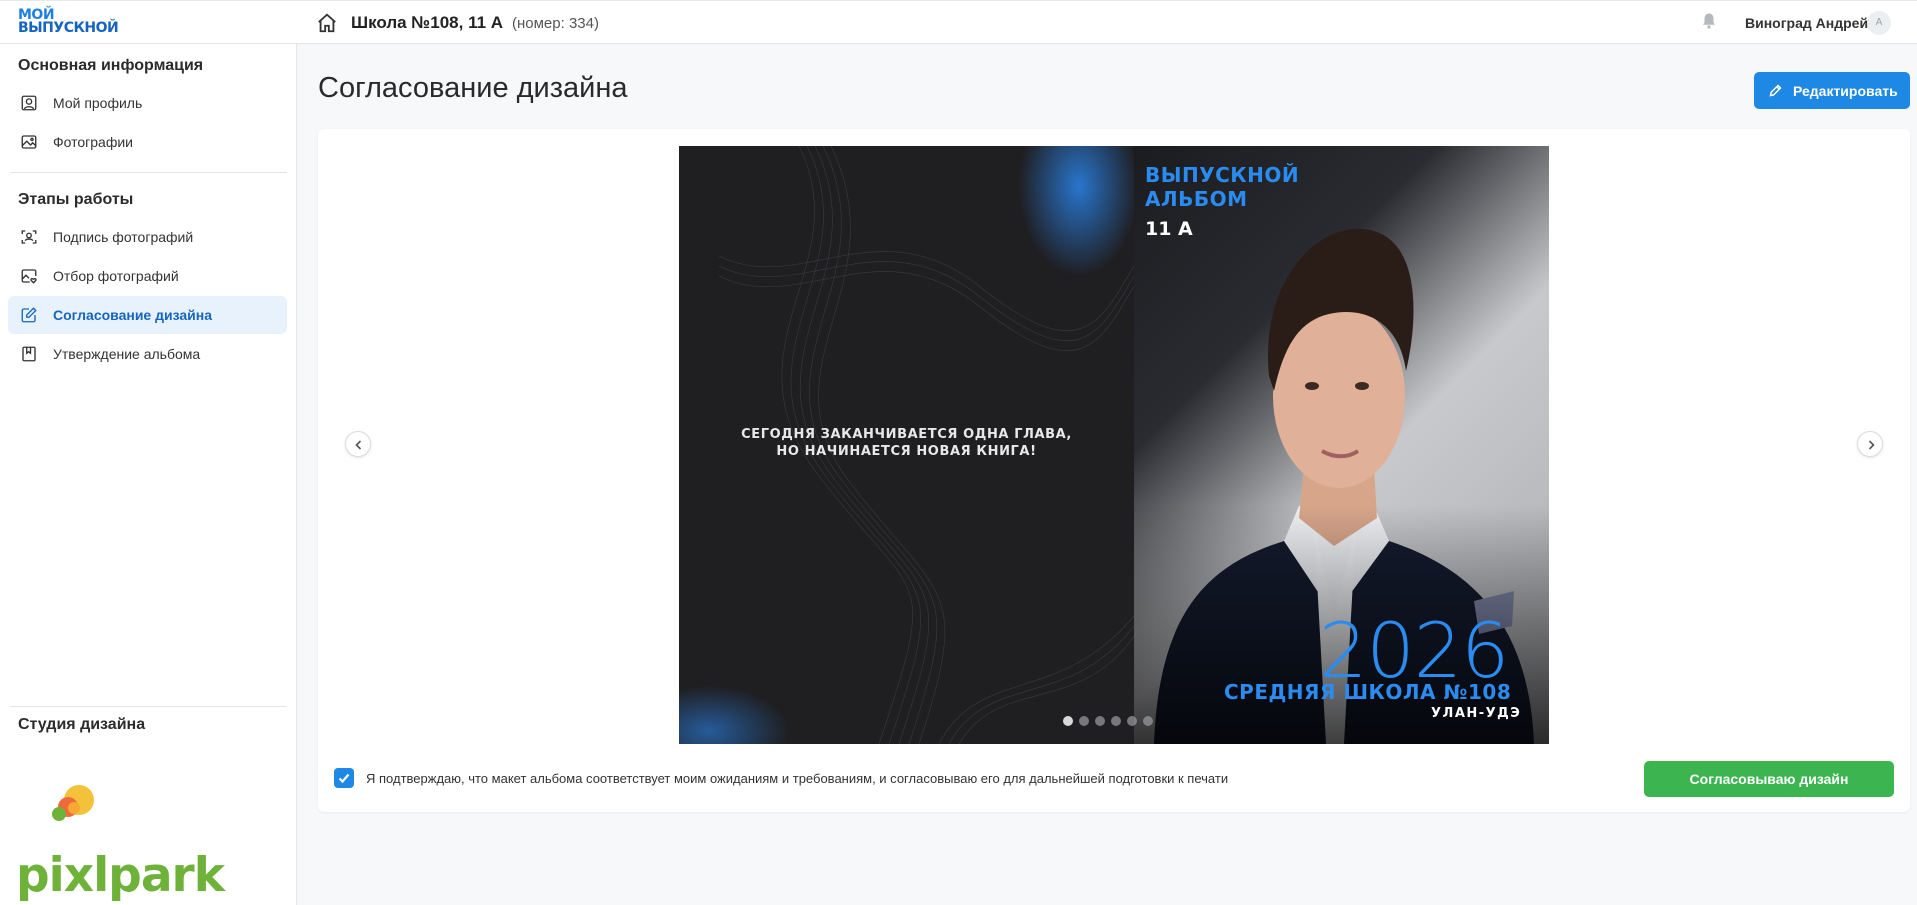 The height and width of the screenshot is (905, 1917). What do you see at coordinates (1169, 229) in the screenshot?
I see `album-class: 11 А` at bounding box center [1169, 229].